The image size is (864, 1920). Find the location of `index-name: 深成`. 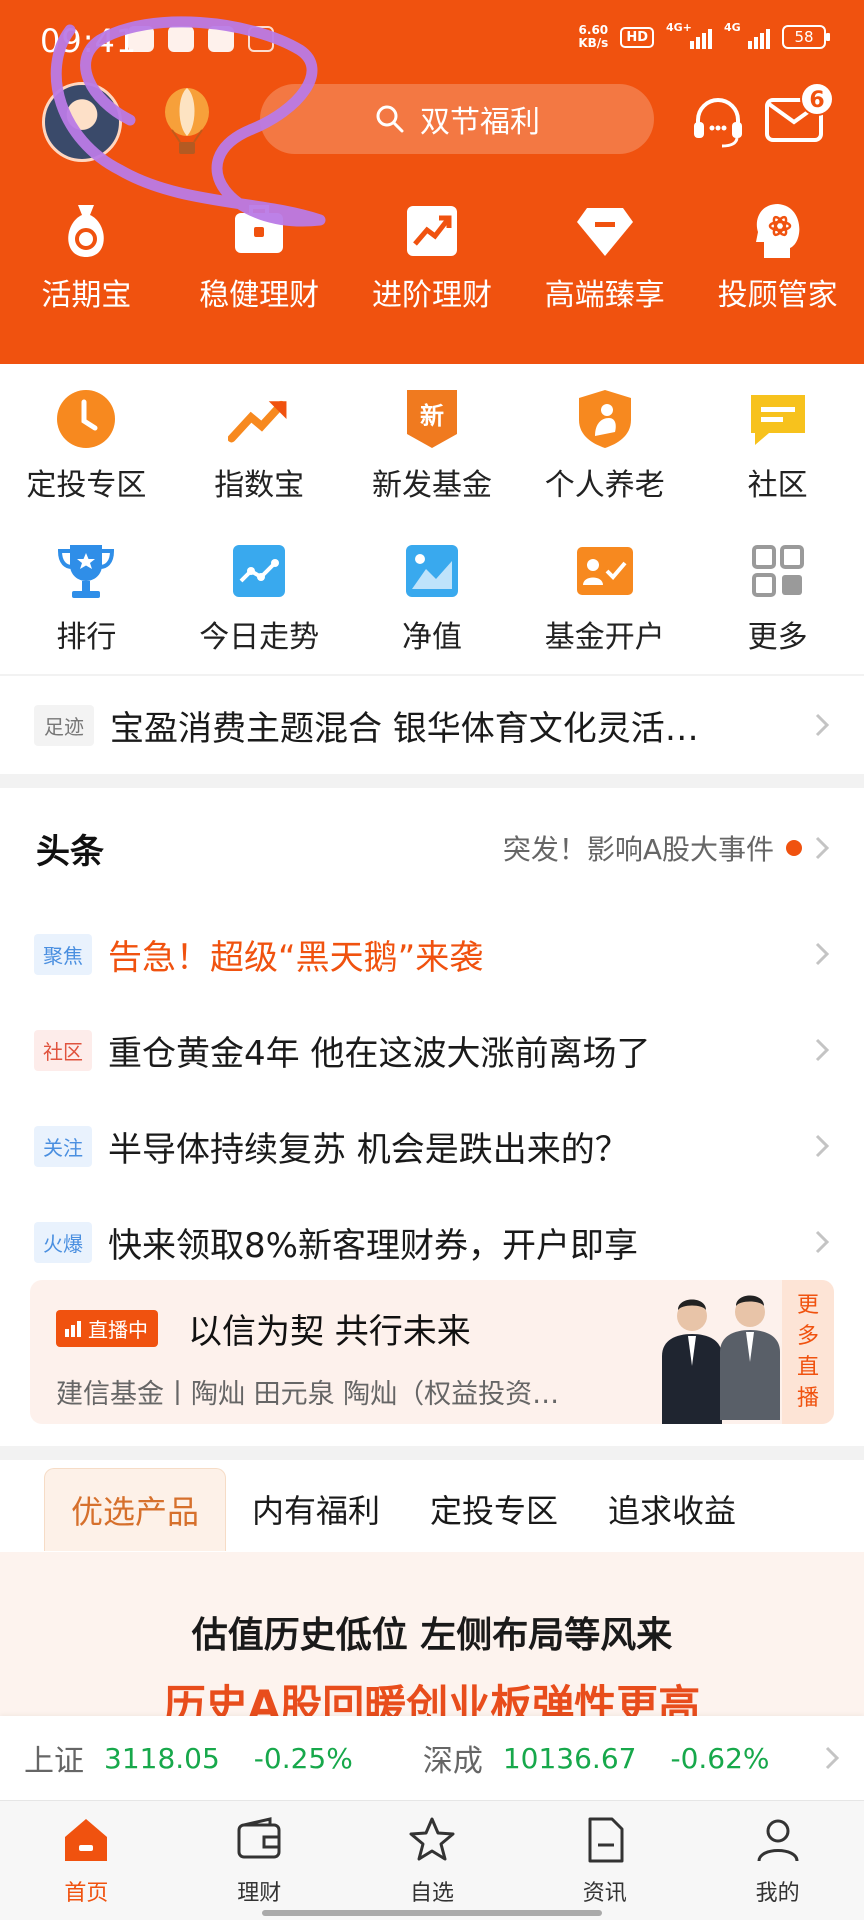

index-name: 深成 is located at coordinates (452, 1761).